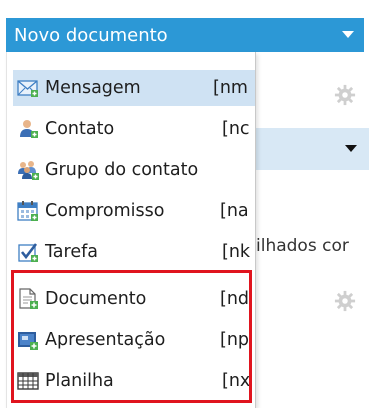  Describe the element at coordinates (71, 252) in the screenshot. I see `menu-item-label: Tarefa` at that location.